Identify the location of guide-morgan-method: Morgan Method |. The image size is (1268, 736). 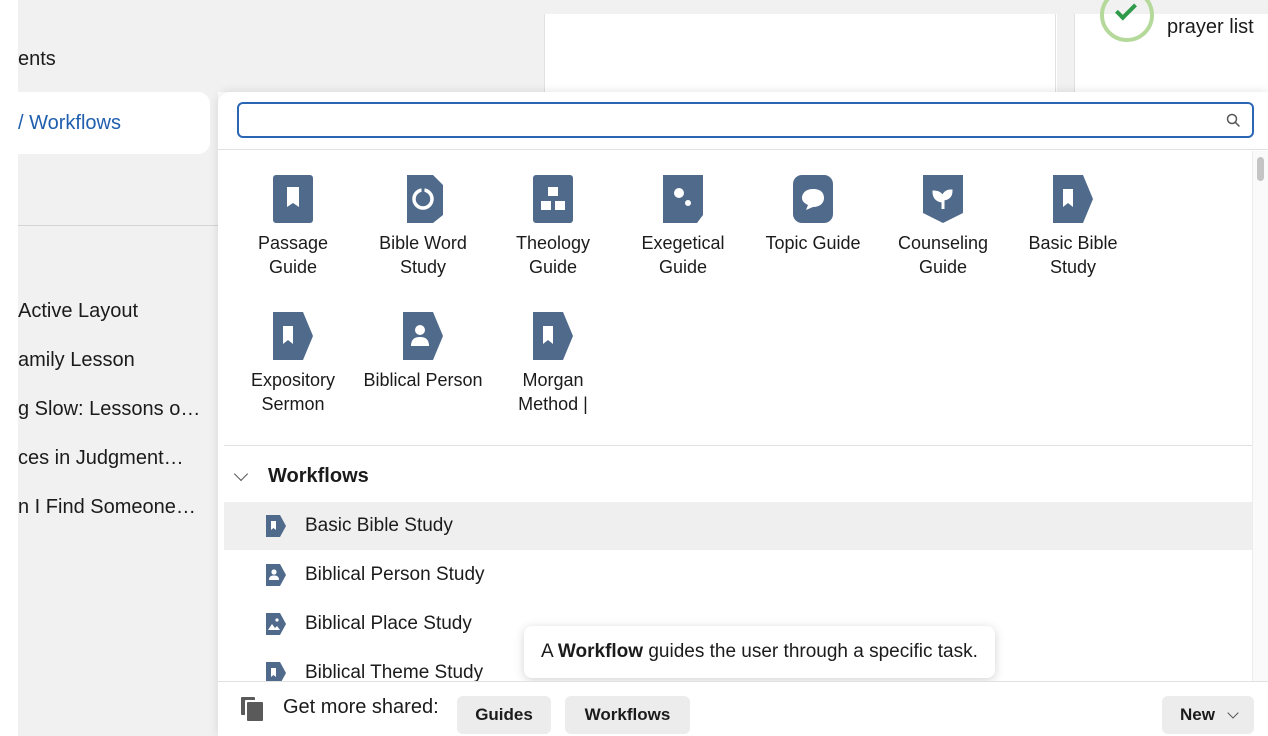
(553, 363).